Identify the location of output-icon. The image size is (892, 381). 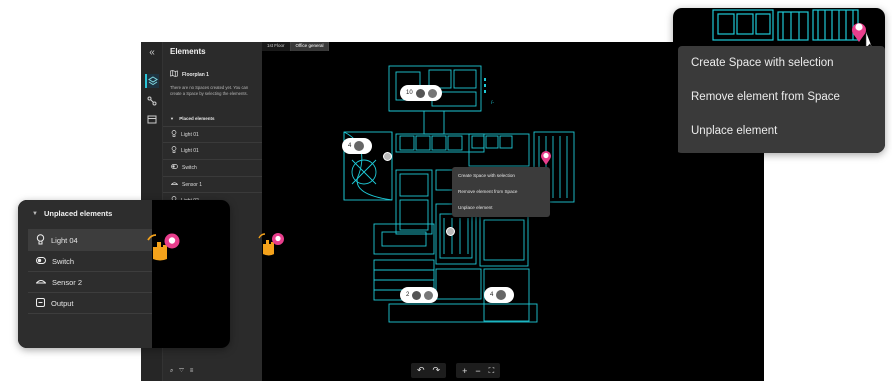
(40, 303).